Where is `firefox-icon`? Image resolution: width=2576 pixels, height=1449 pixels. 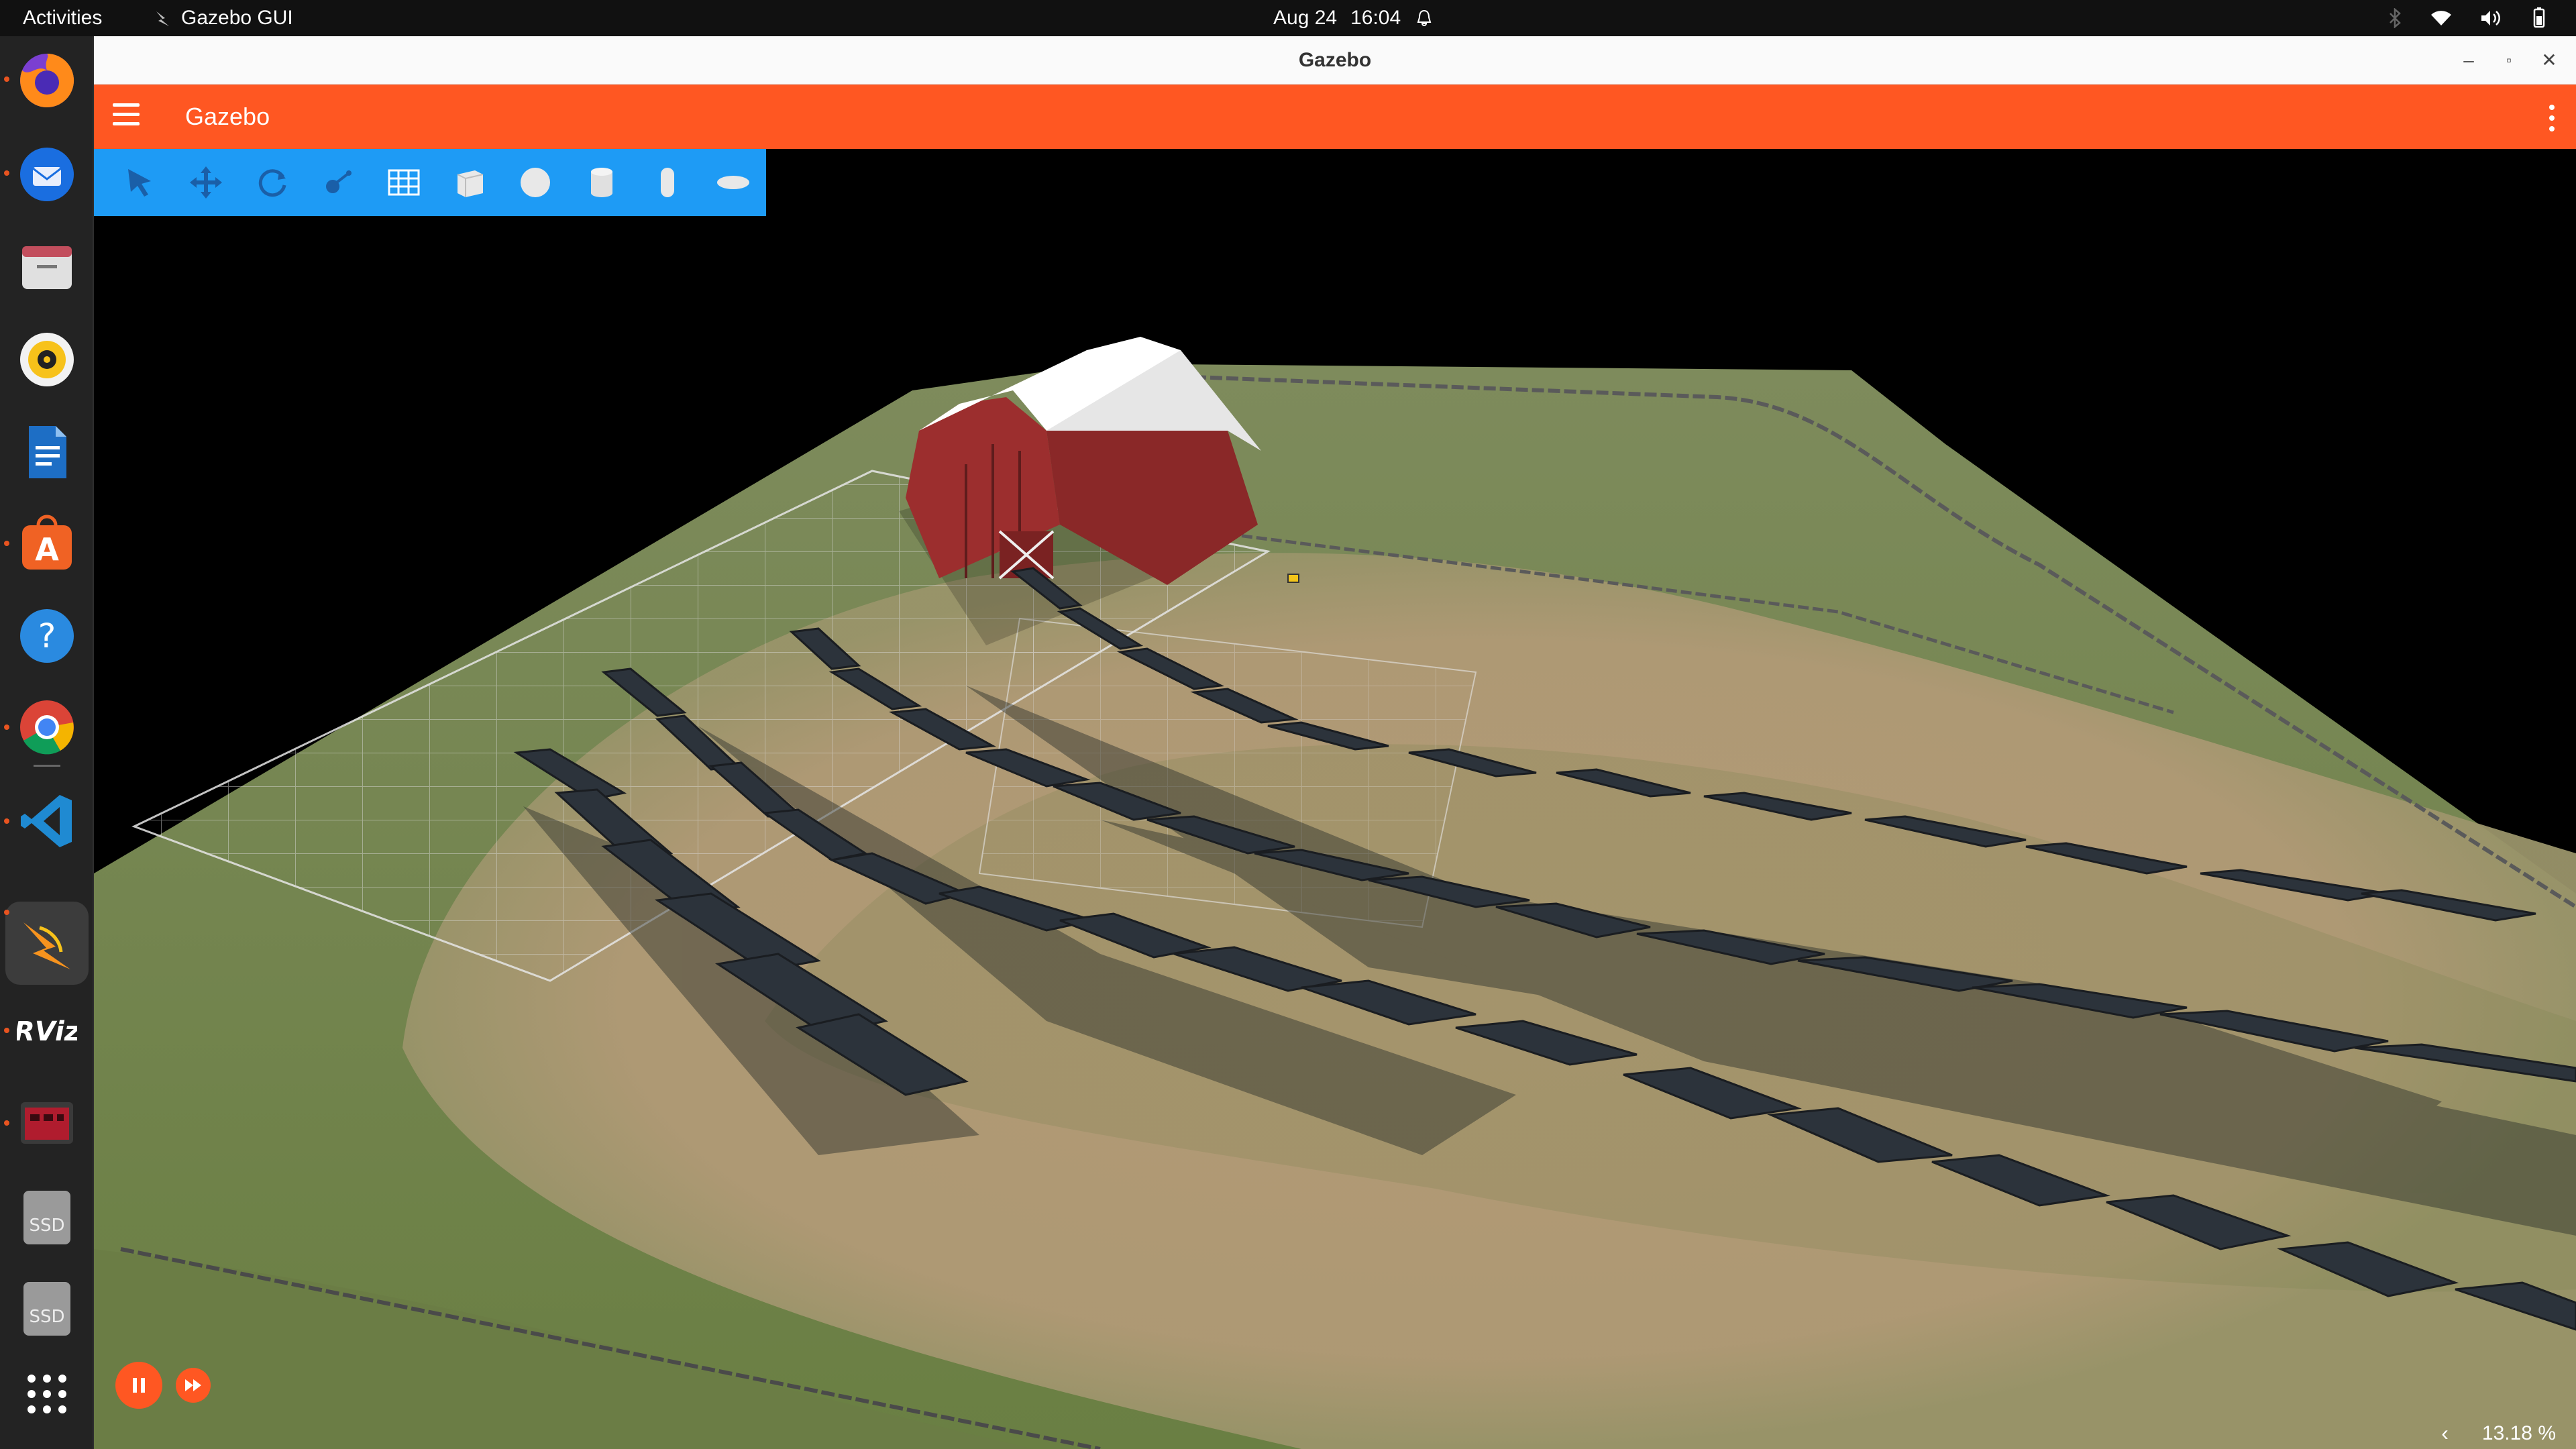 firefox-icon is located at coordinates (47, 80).